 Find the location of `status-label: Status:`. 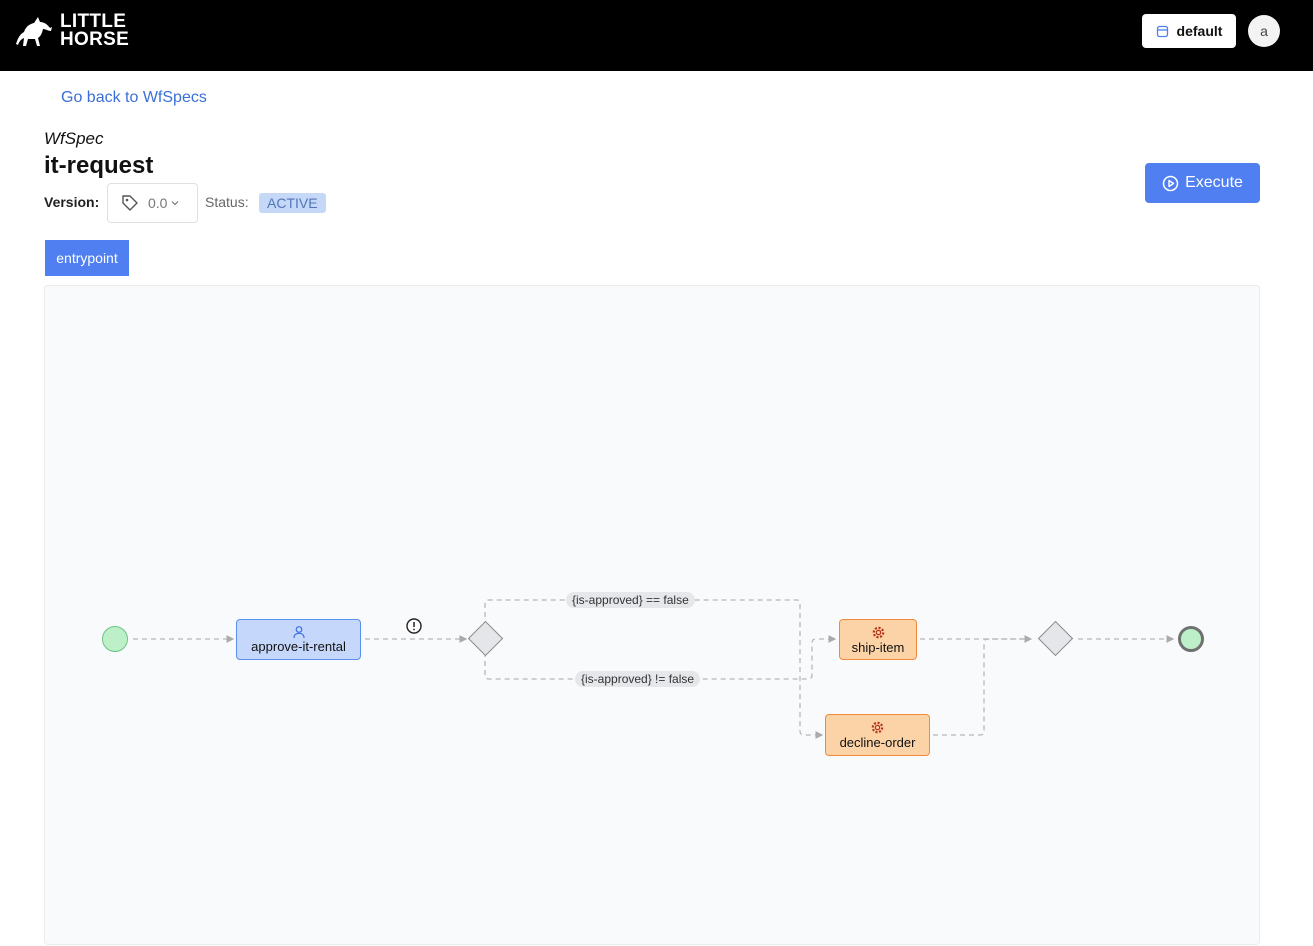

status-label: Status: is located at coordinates (227, 202).